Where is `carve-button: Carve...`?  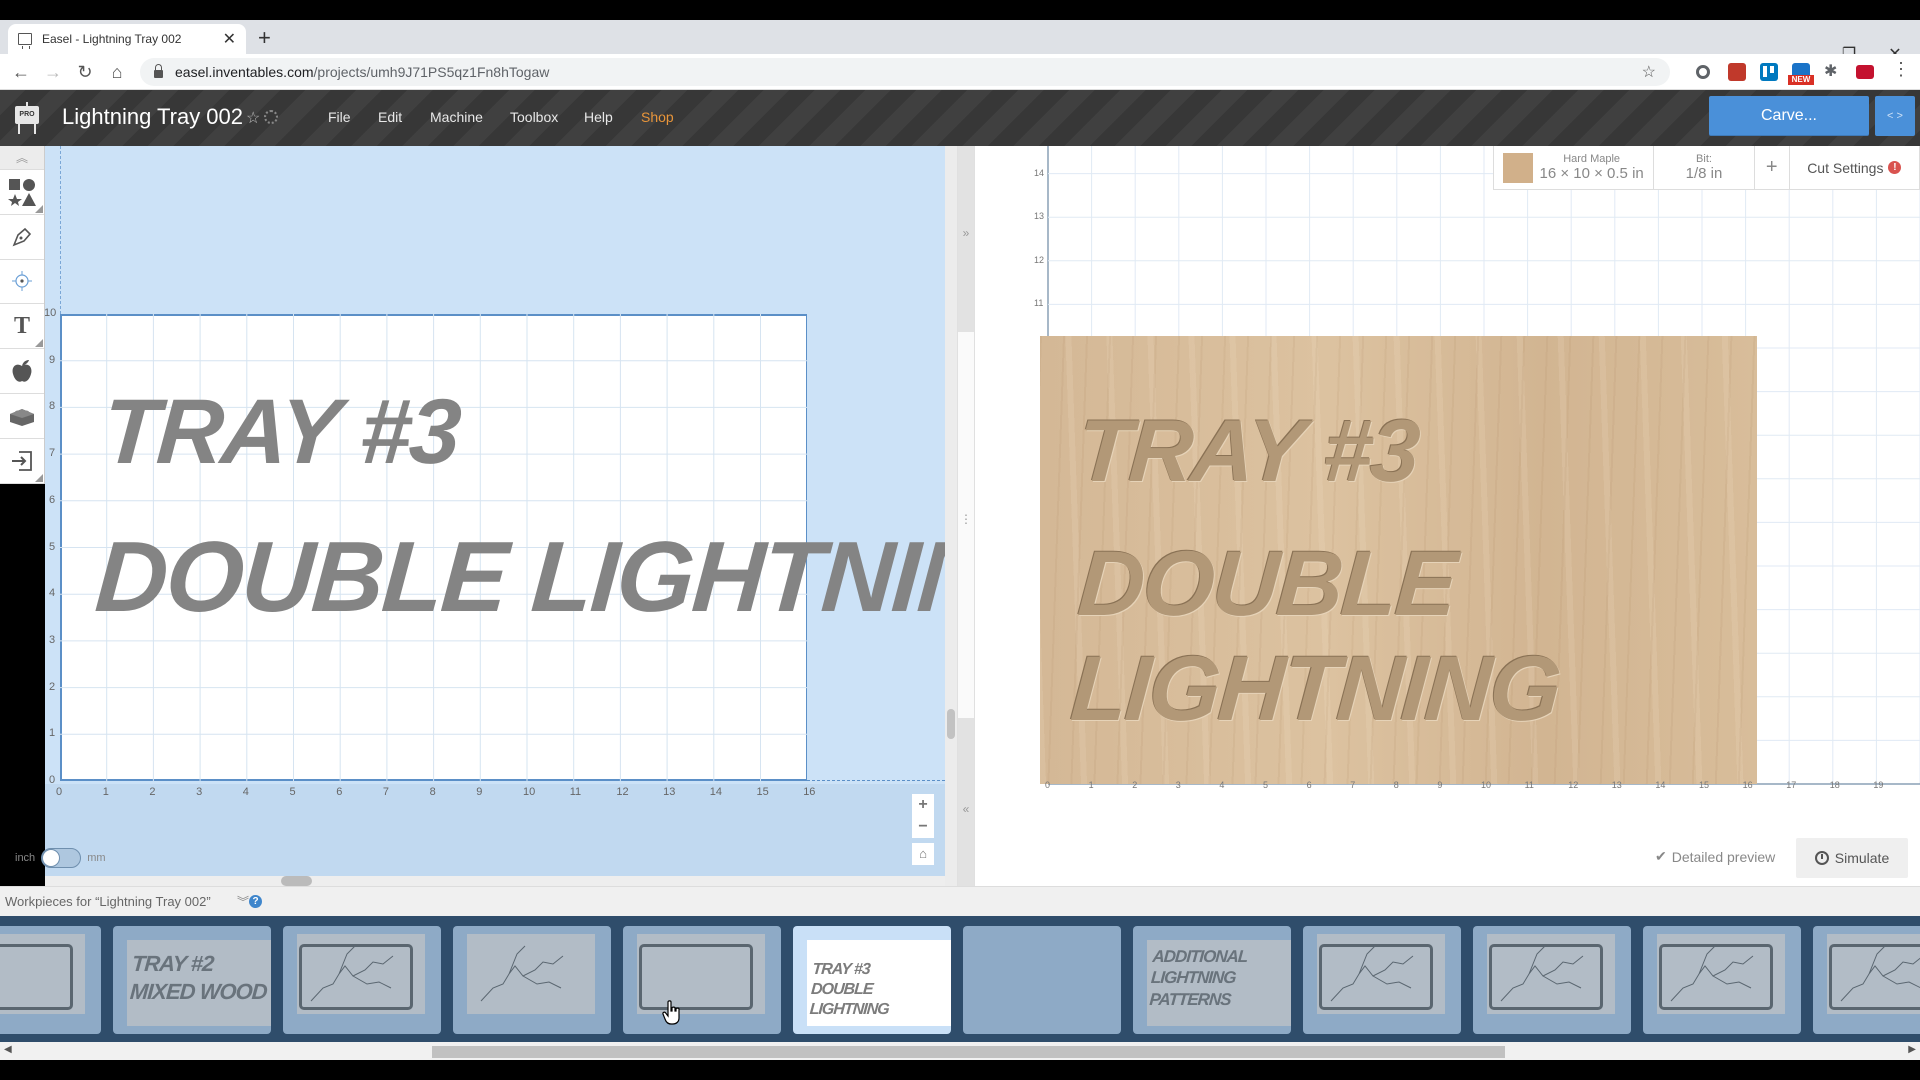
carve-button: Carve... is located at coordinates (1789, 116).